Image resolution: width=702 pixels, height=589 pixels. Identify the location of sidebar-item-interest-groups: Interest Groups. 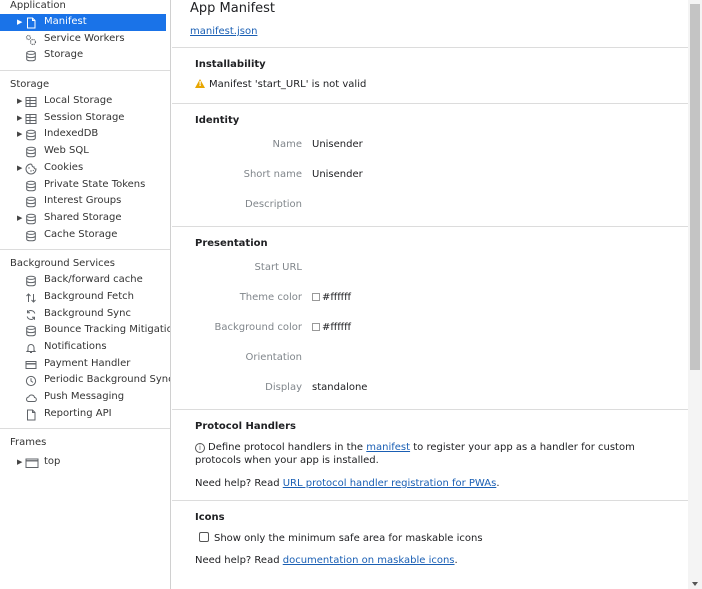
(85, 201).